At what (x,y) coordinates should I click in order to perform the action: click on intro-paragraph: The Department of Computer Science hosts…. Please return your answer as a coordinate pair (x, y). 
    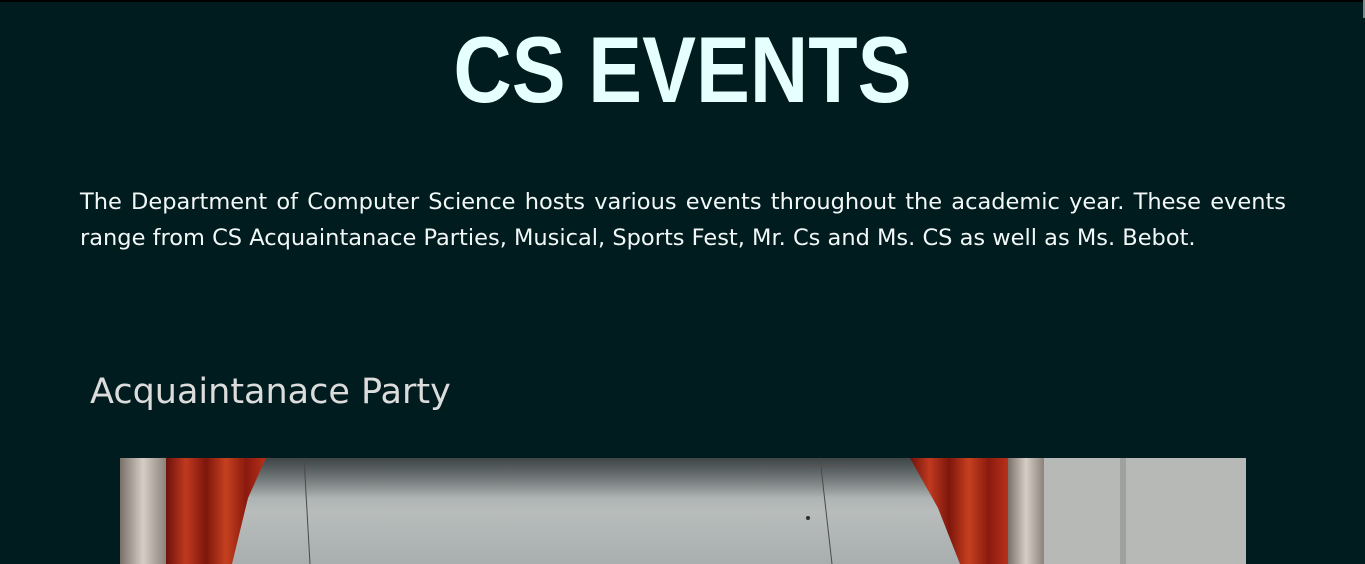
    Looking at the image, I should click on (683, 220).